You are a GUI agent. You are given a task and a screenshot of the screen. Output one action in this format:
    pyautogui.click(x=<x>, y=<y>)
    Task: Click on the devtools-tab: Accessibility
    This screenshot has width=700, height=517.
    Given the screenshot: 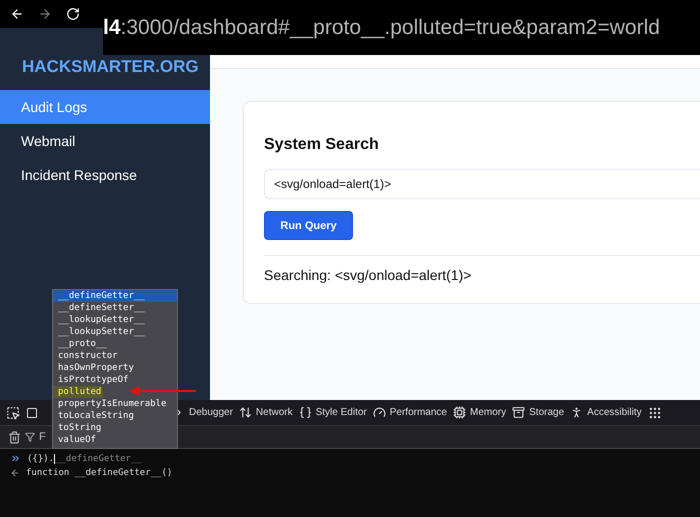 What is the action you would take?
    pyautogui.click(x=606, y=412)
    